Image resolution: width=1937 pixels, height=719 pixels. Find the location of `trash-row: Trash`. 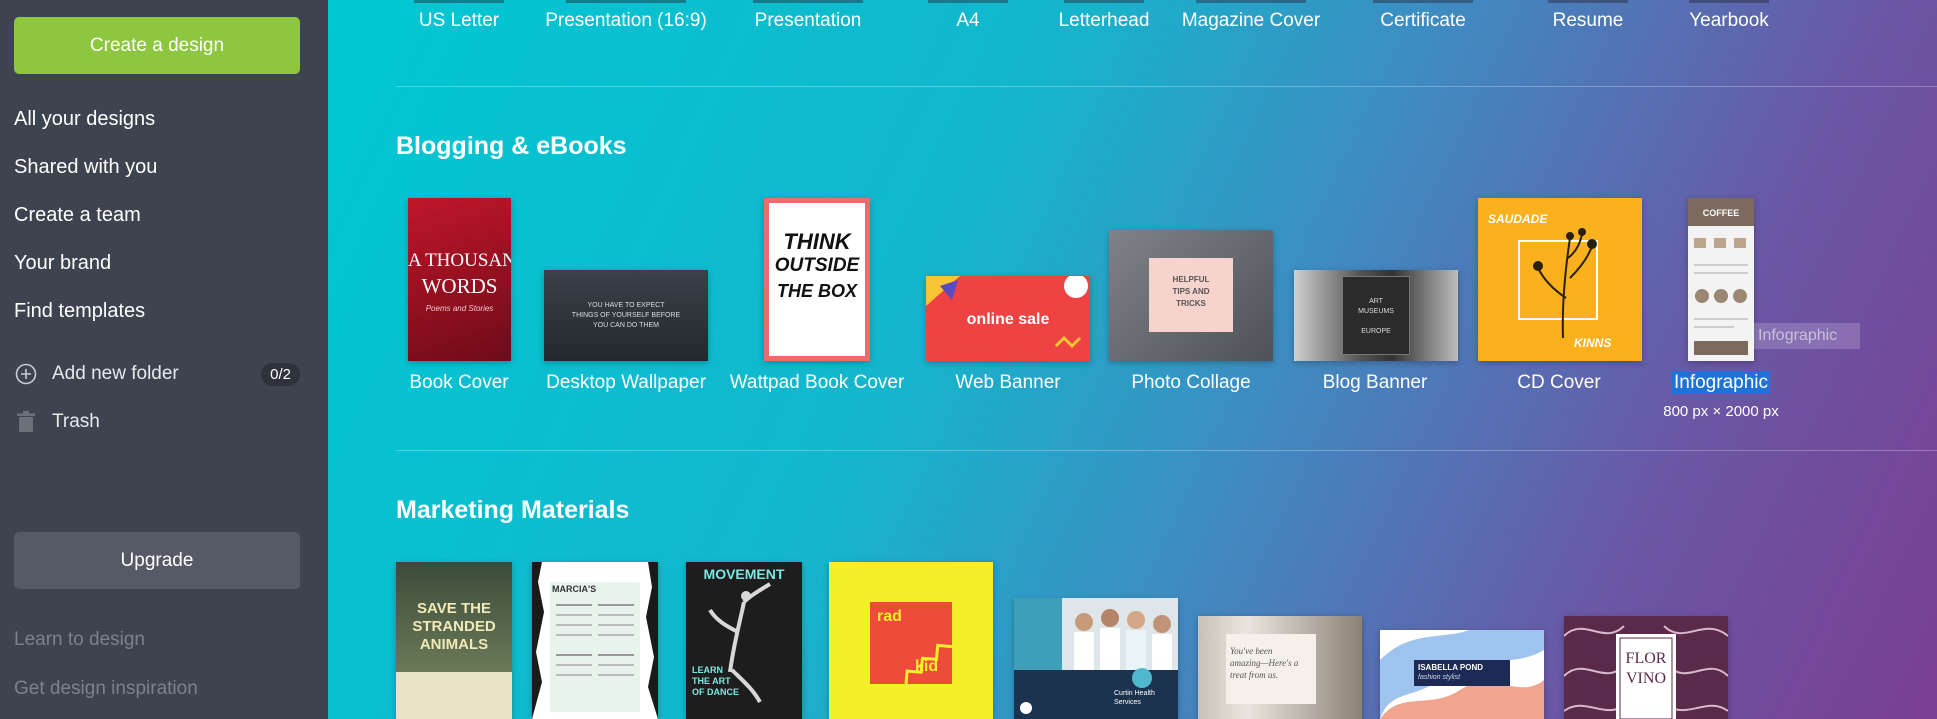

trash-row: Trash is located at coordinates (157, 422).